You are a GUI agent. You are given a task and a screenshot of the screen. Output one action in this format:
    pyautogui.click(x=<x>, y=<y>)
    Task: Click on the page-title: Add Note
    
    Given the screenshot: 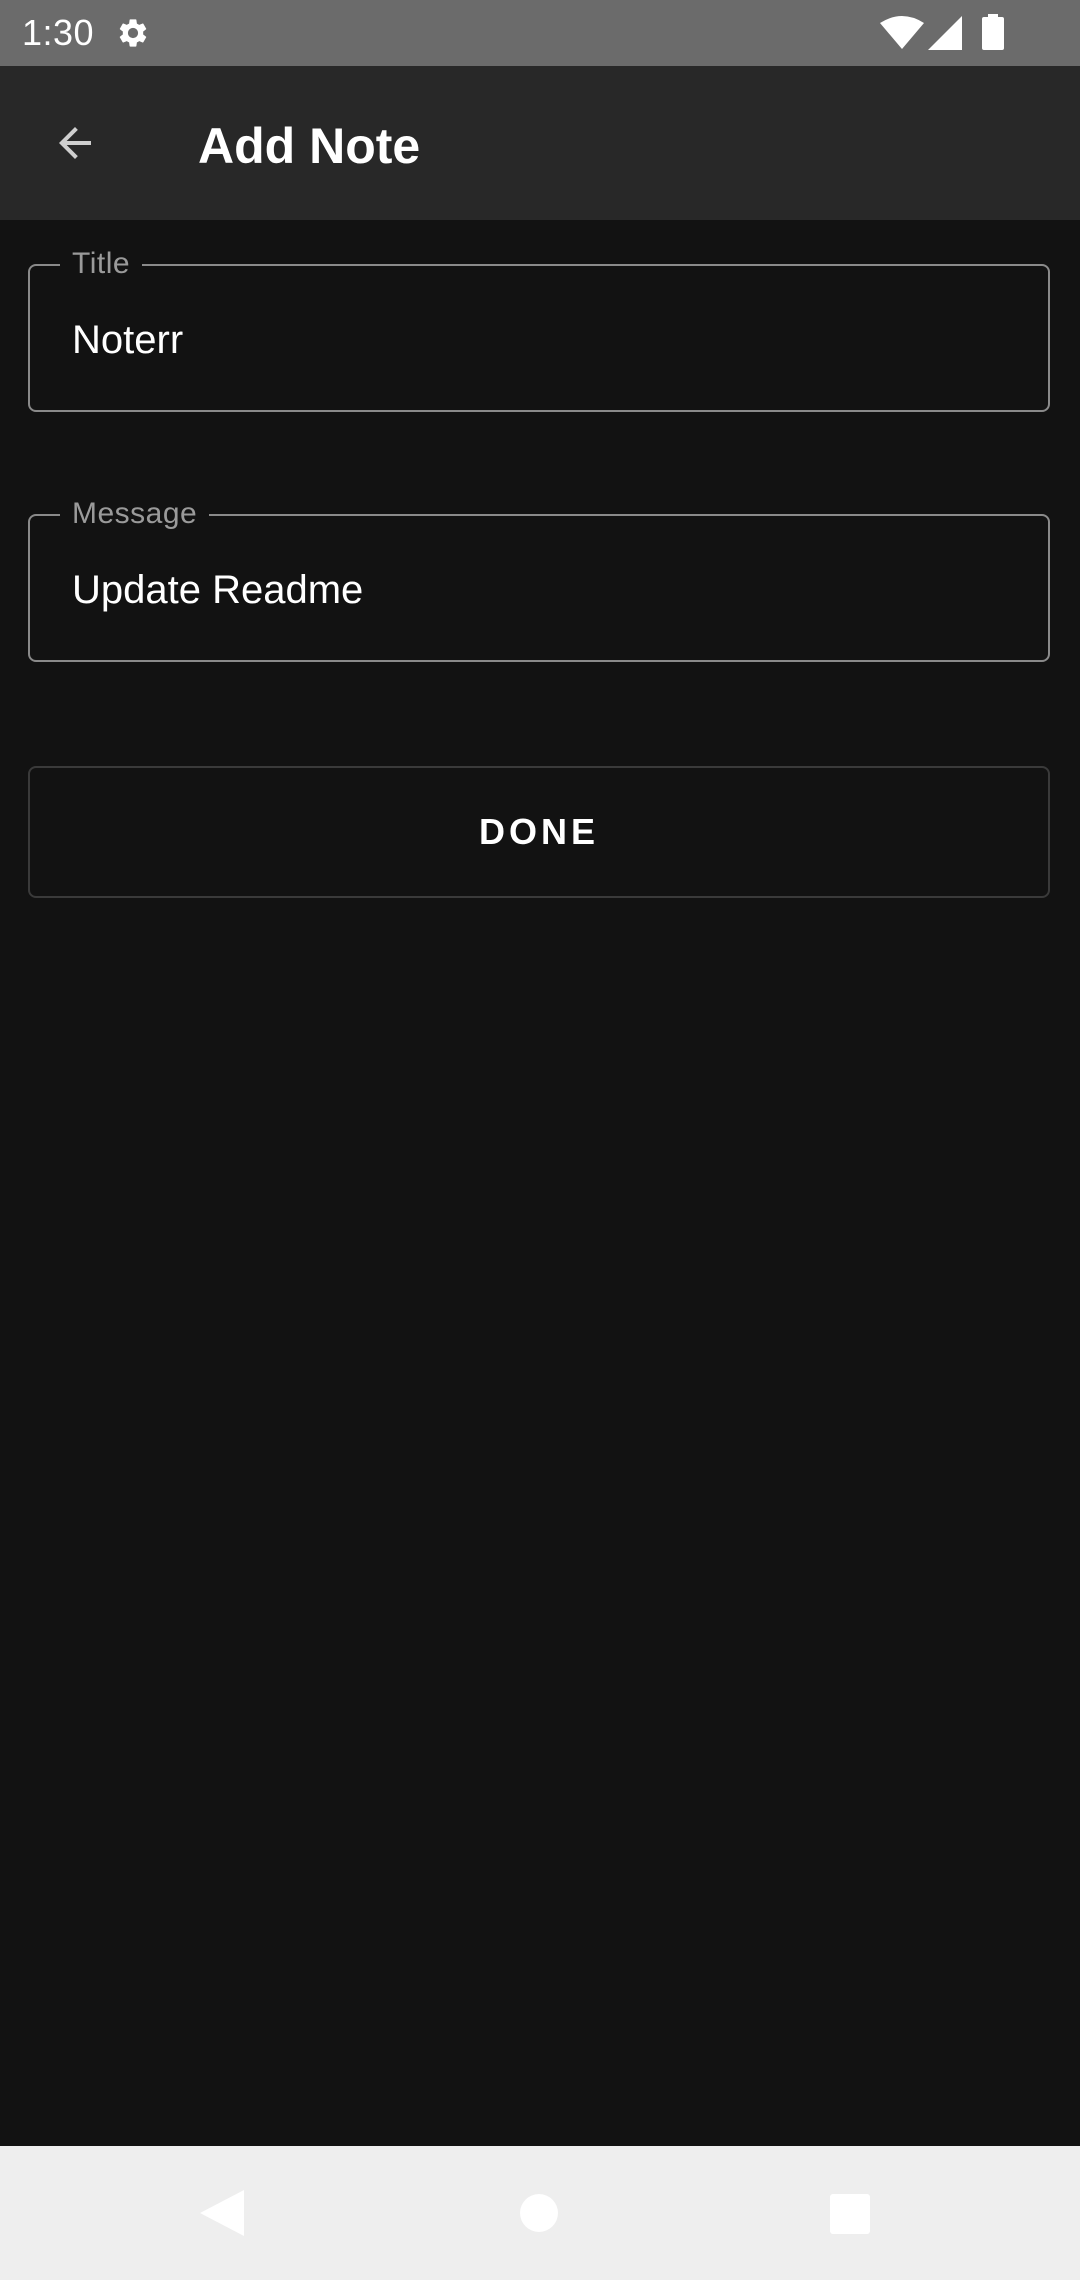 What is the action you would take?
    pyautogui.click(x=309, y=146)
    